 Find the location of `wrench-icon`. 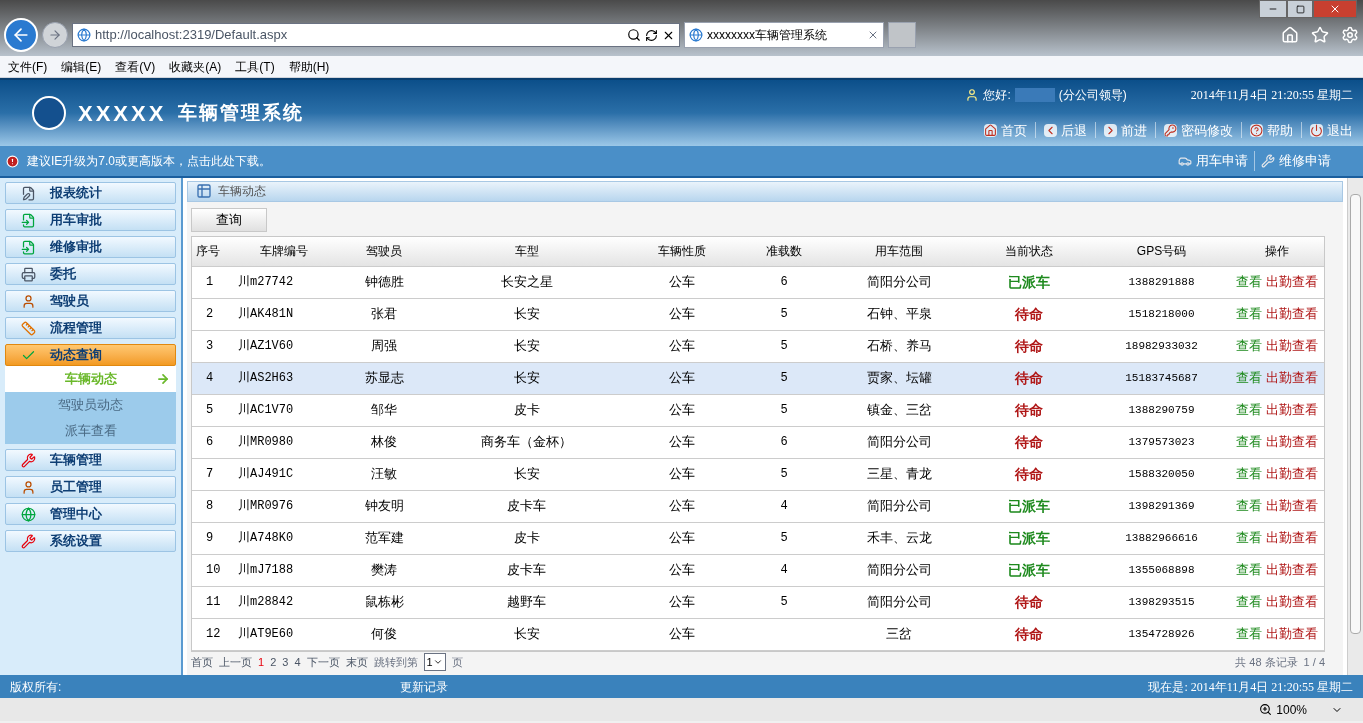

wrench-icon is located at coordinates (28, 541).